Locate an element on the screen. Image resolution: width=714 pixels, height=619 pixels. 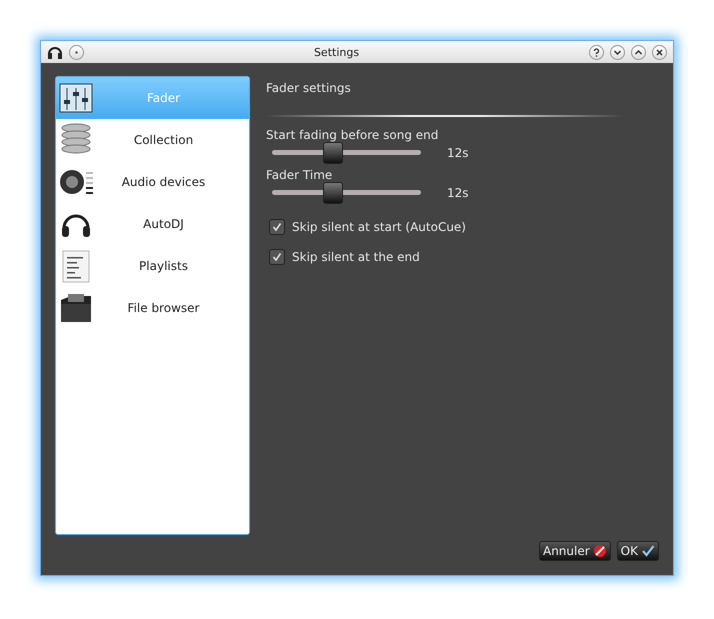
window-title: Settings is located at coordinates (336, 52).